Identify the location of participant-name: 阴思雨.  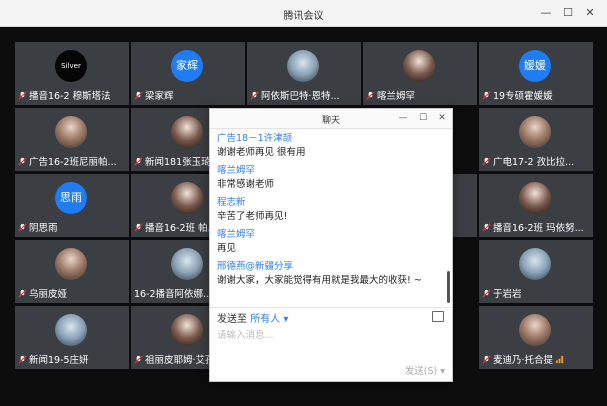
(43, 228).